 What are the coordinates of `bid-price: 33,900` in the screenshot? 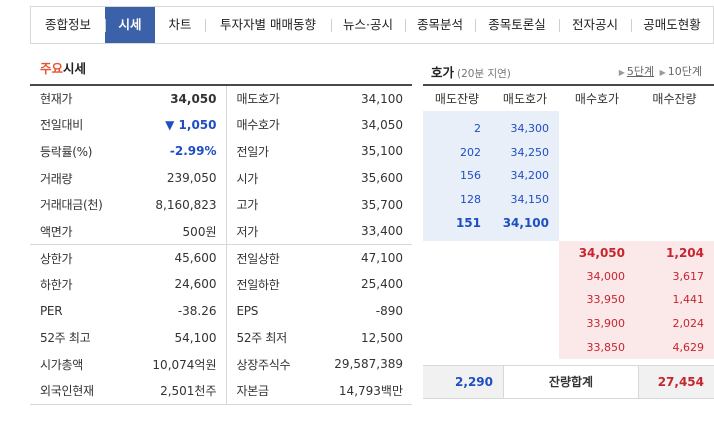 It's located at (597, 323).